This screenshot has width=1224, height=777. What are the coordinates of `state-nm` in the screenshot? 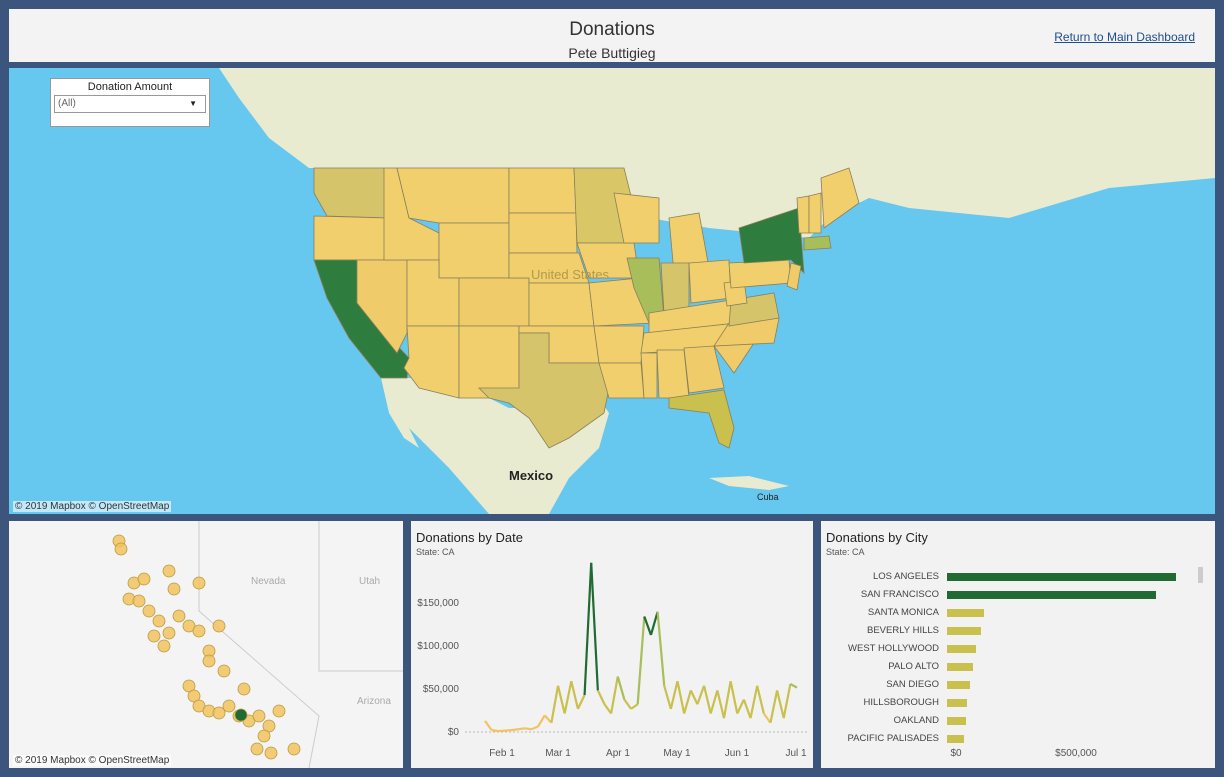 It's located at (489, 362).